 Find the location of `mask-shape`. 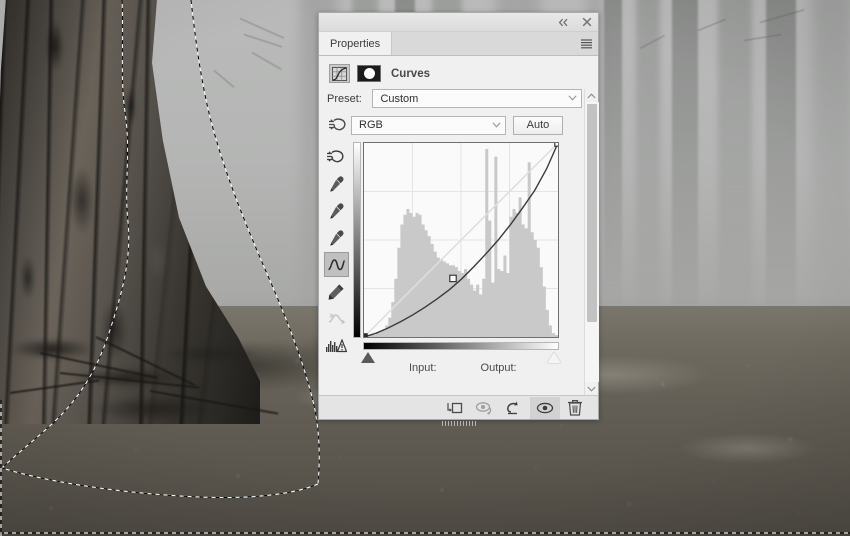

mask-shape is located at coordinates (369, 73).